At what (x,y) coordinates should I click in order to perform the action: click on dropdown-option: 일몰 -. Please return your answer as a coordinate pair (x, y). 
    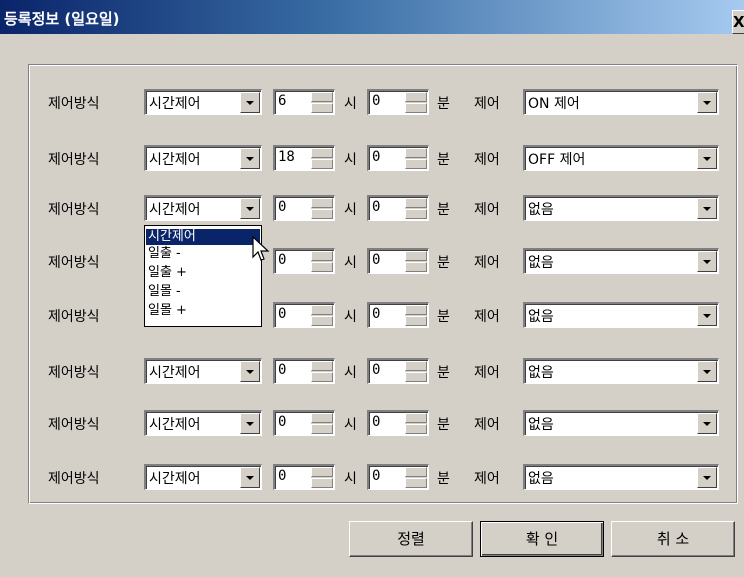
    Looking at the image, I should click on (203, 292).